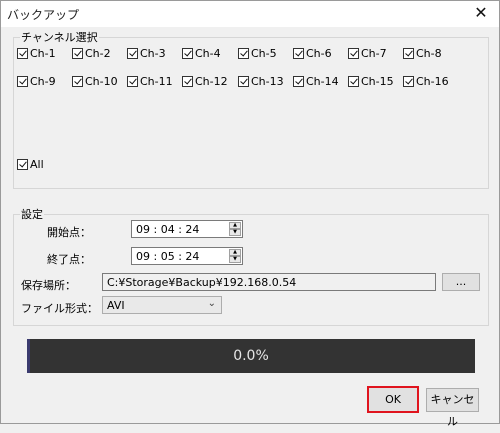  What do you see at coordinates (101, 81) in the screenshot?
I see `channel-checkbox-label: Ch-10` at bounding box center [101, 81].